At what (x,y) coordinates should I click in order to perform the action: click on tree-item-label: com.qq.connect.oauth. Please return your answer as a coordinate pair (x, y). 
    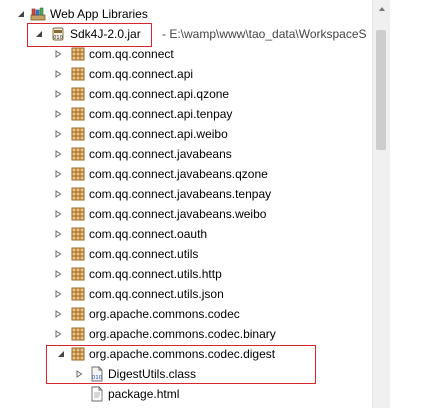
    Looking at the image, I should click on (148, 234).